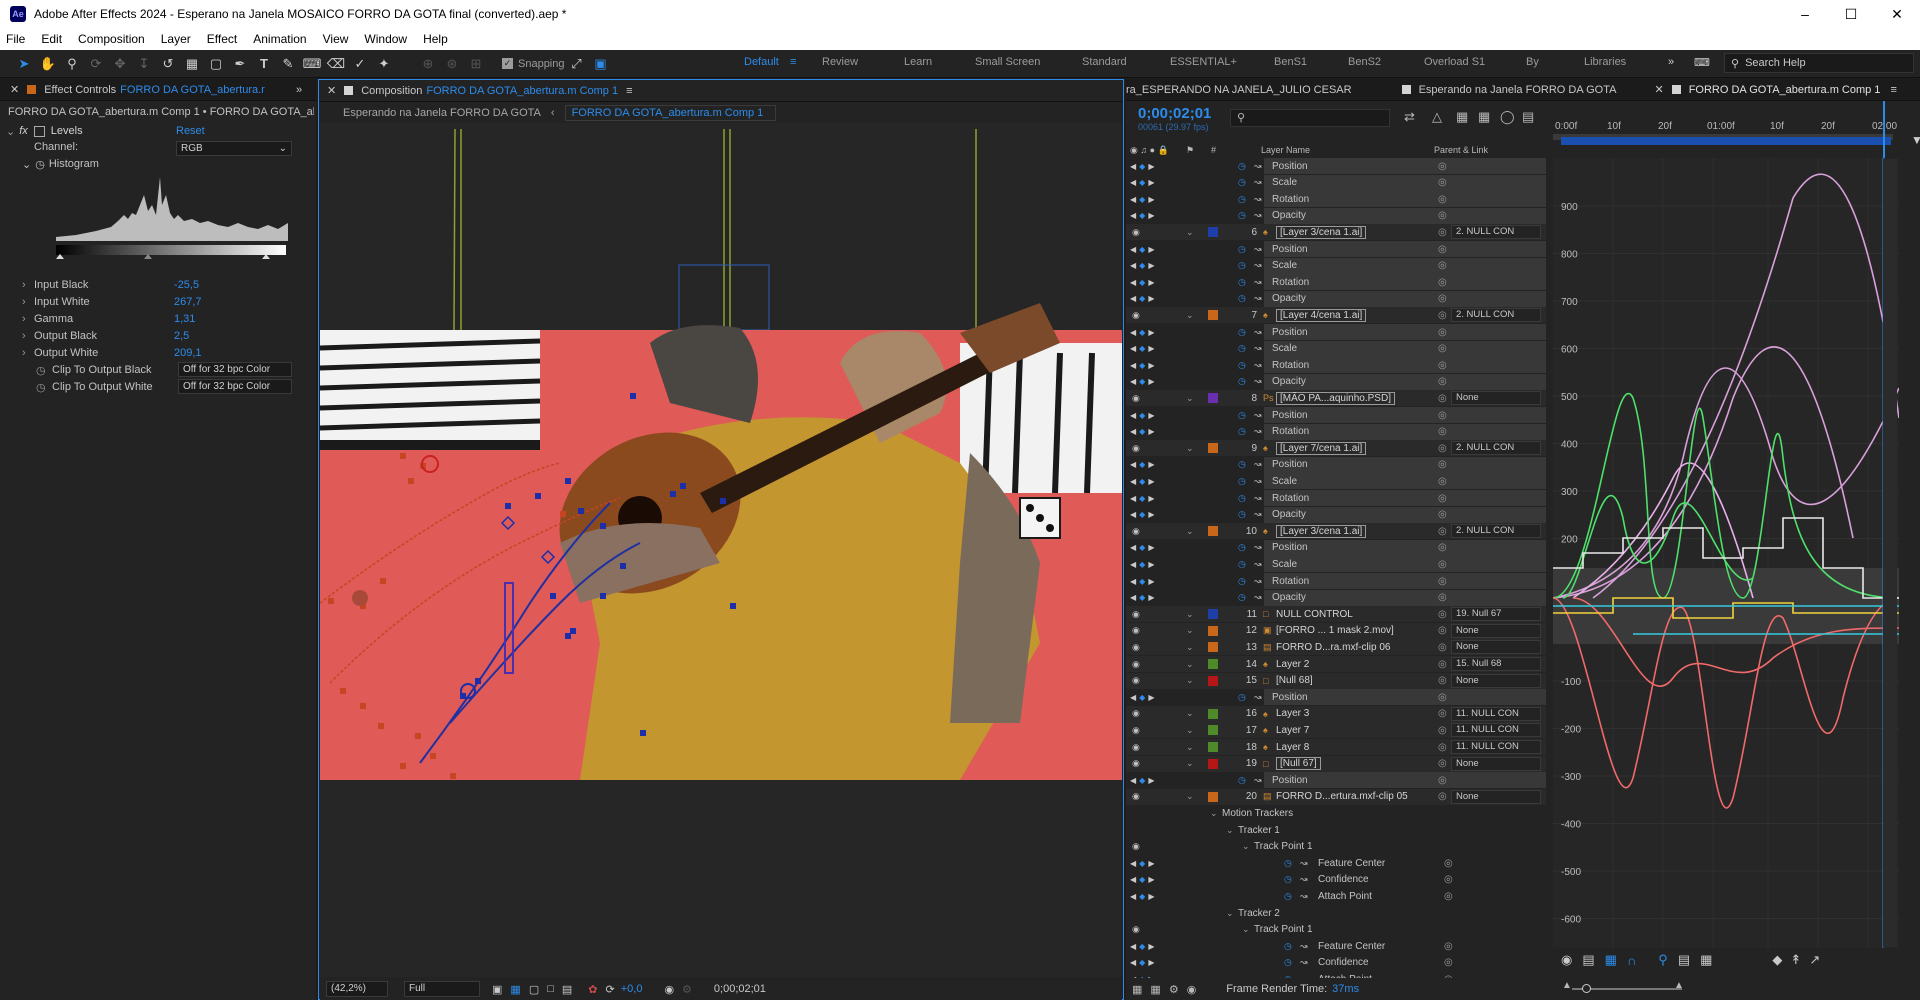  What do you see at coordinates (1507, 117) in the screenshot?
I see `motion-blur-icon: ◯` at bounding box center [1507, 117].